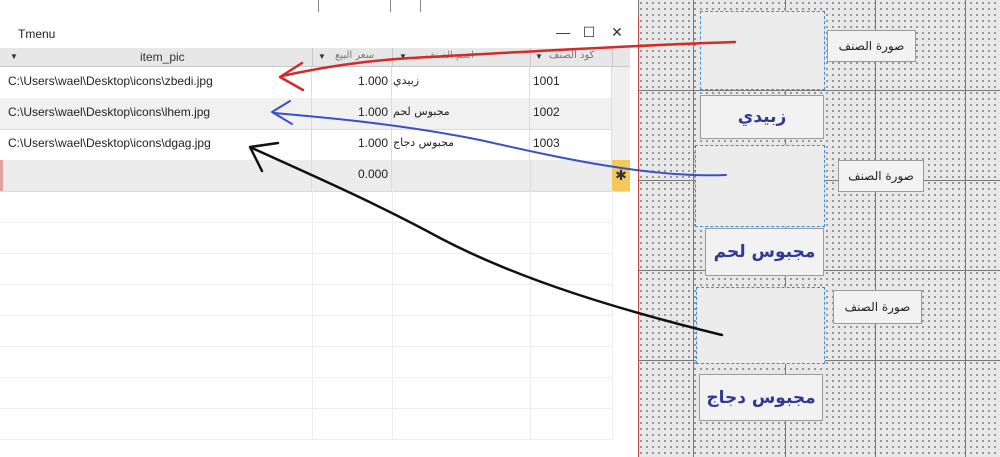 The width and height of the screenshot is (1000, 457). Describe the element at coordinates (156, 113) in the screenshot. I see `item-pic-cell: C:\Users\wael\Desktop\icons\lhem.jpg` at that location.